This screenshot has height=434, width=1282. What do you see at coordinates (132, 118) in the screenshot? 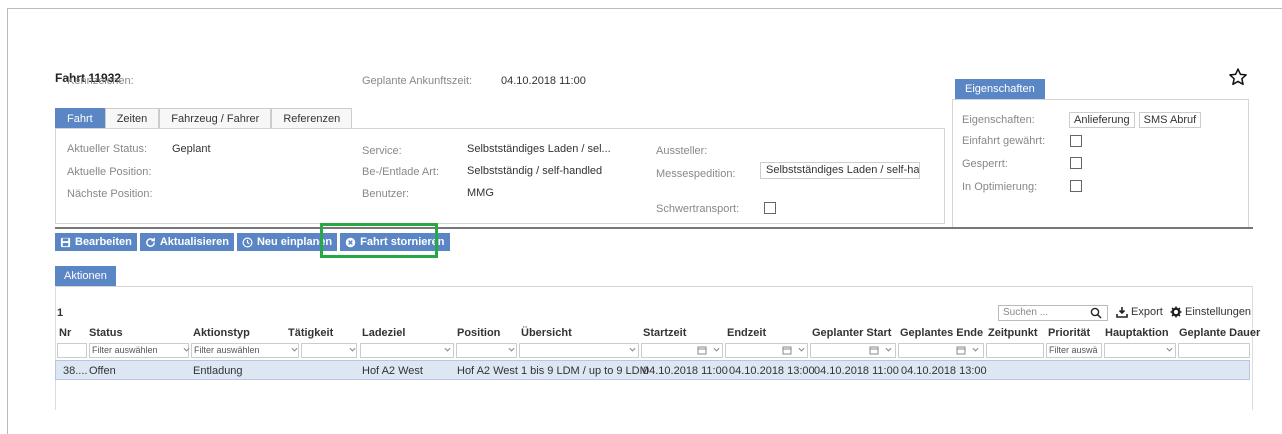
I see `tab-zeiten: Zeiten` at bounding box center [132, 118].